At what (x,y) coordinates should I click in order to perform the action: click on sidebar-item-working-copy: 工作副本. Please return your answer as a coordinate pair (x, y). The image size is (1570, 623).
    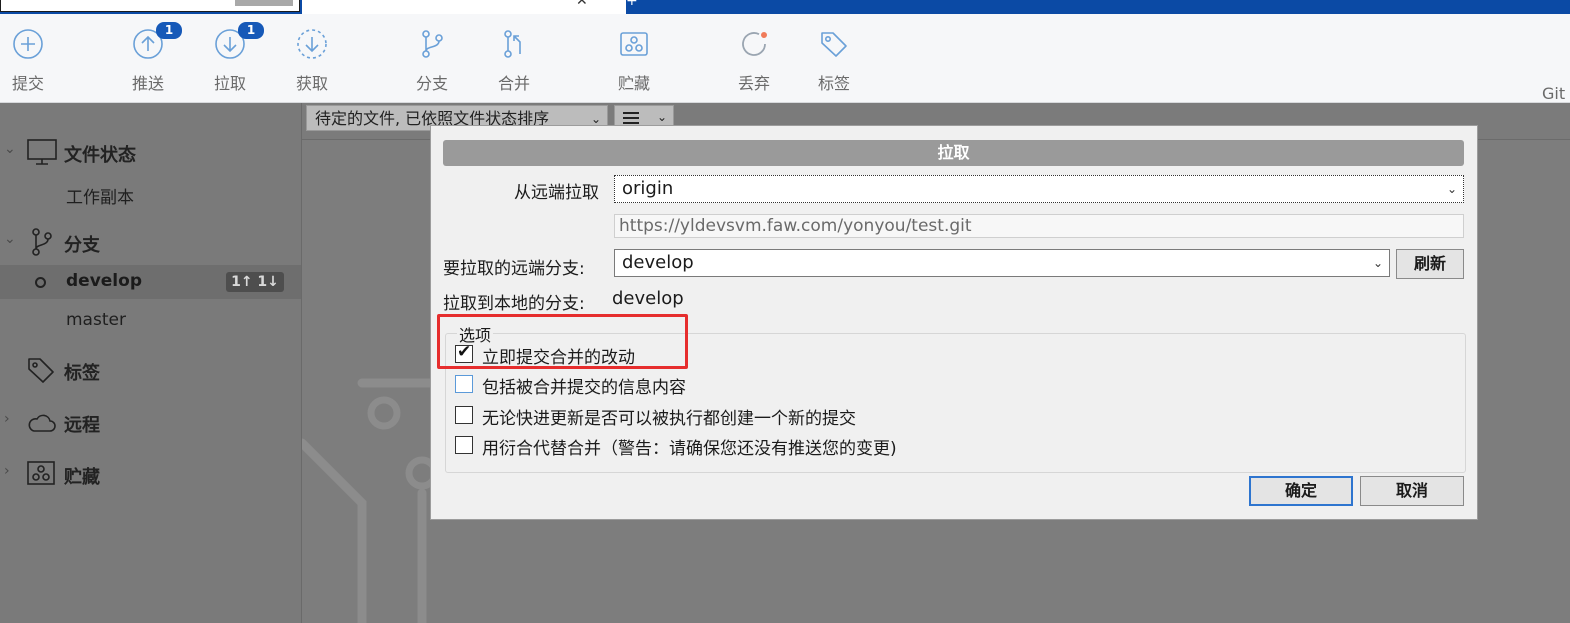
    Looking at the image, I should click on (100, 195).